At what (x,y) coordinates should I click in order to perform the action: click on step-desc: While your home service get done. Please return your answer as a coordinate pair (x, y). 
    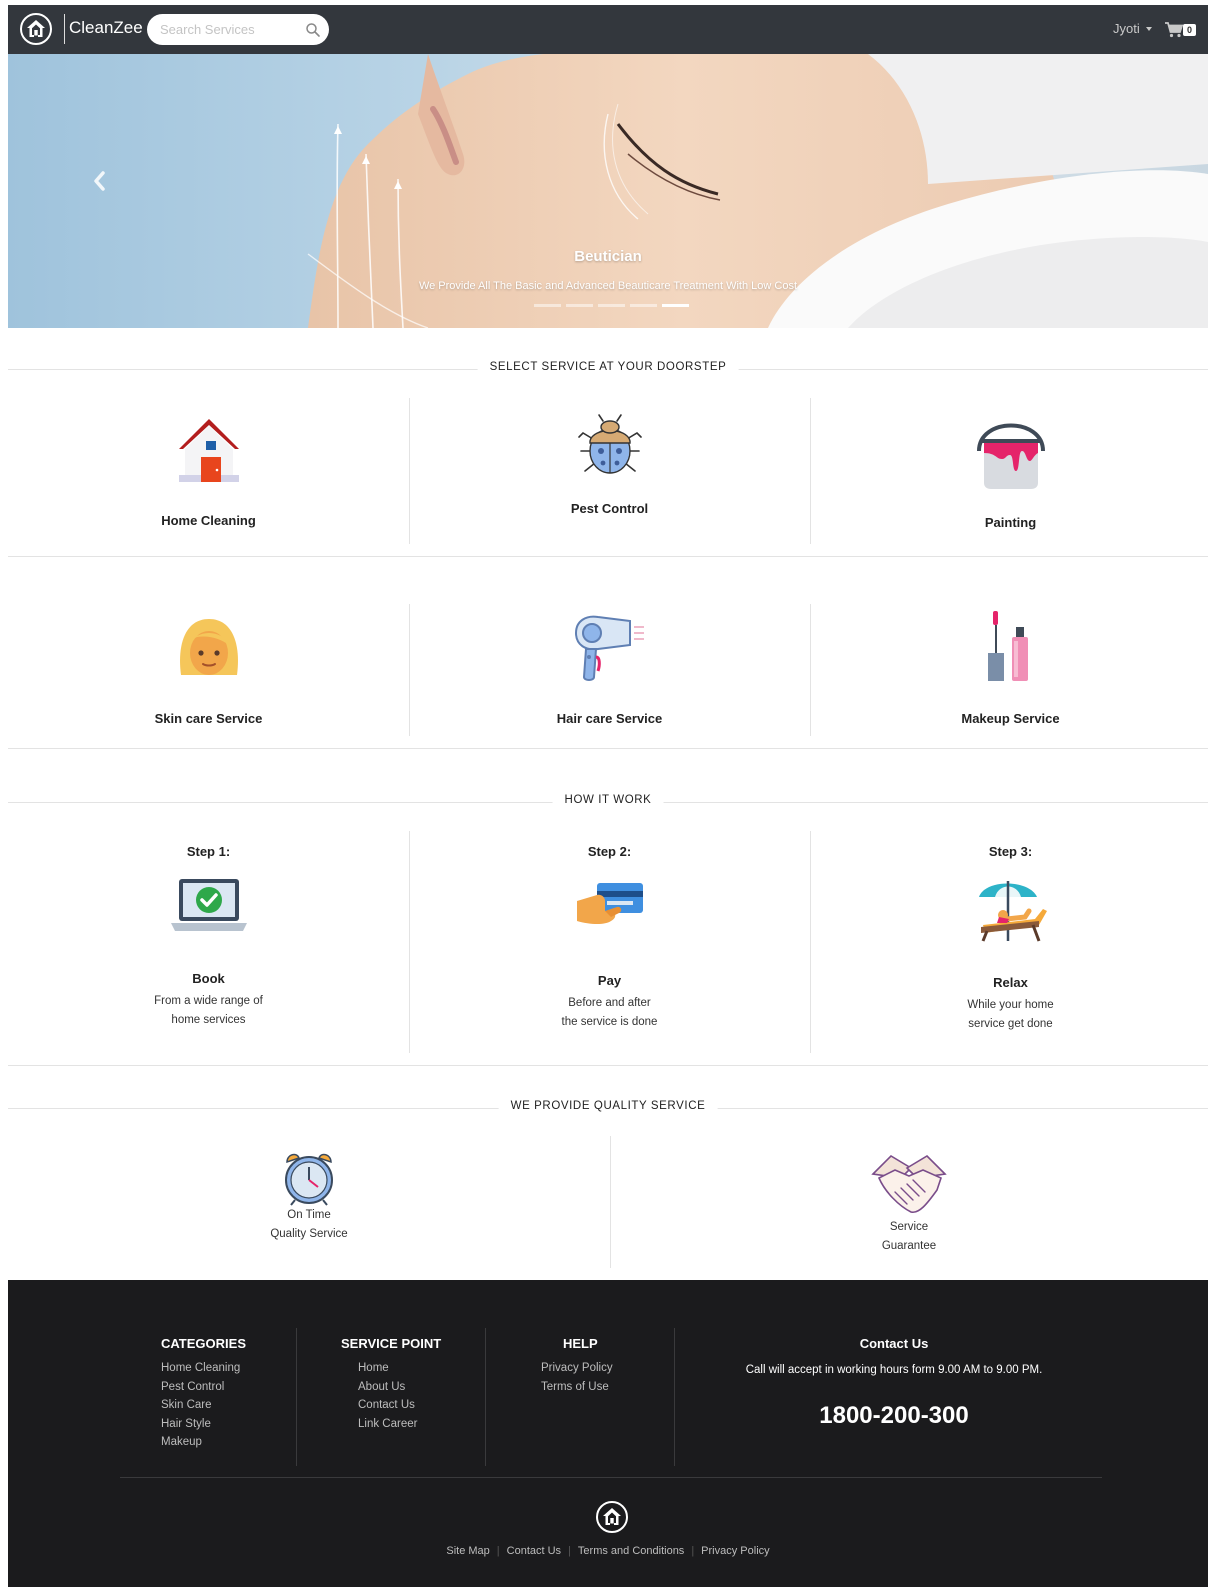
    Looking at the image, I should click on (1010, 1015).